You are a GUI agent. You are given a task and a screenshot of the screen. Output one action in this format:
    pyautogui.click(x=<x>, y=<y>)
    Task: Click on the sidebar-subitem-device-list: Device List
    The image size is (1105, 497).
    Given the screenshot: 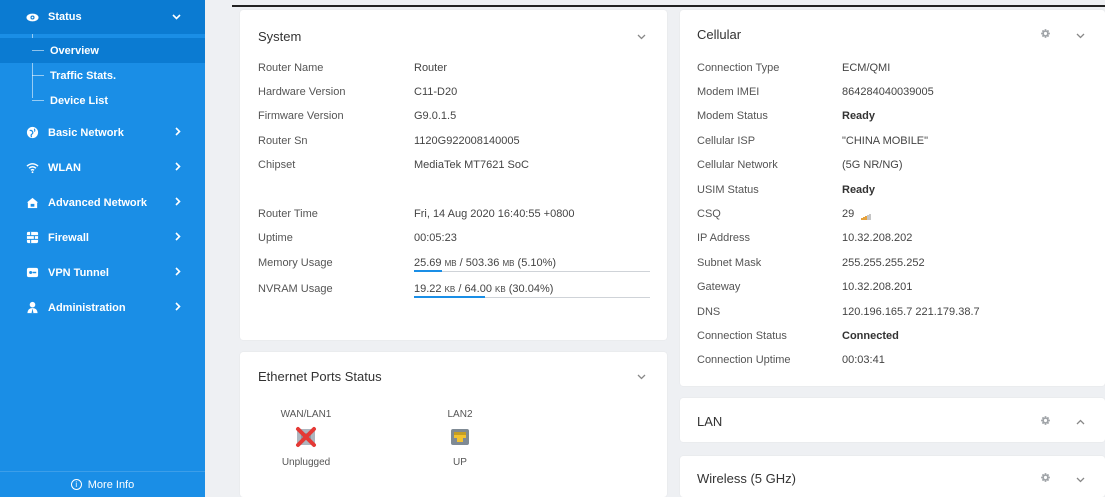 What is the action you would take?
    pyautogui.click(x=102, y=100)
    